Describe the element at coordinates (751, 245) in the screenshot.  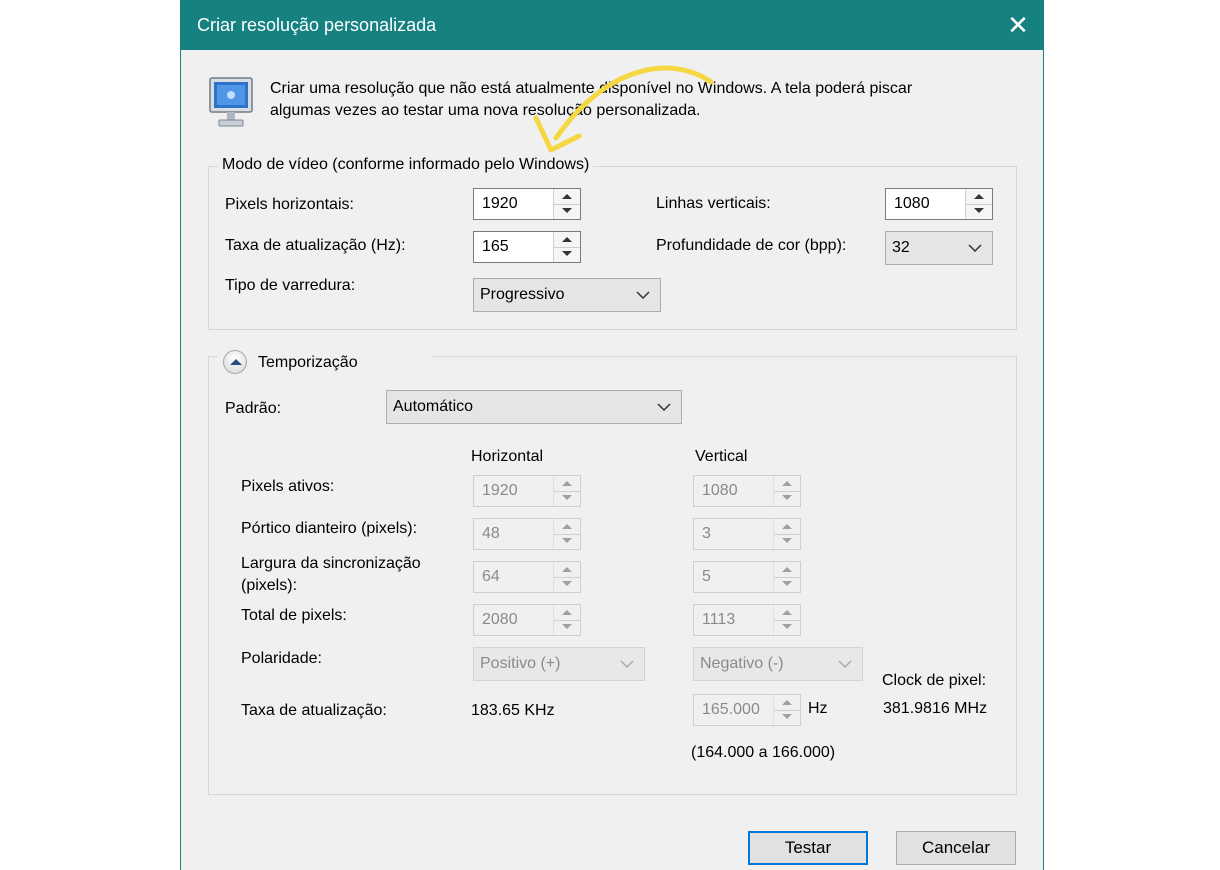
I see `color-depth-label: Profundidade de cor (bpp):` at that location.